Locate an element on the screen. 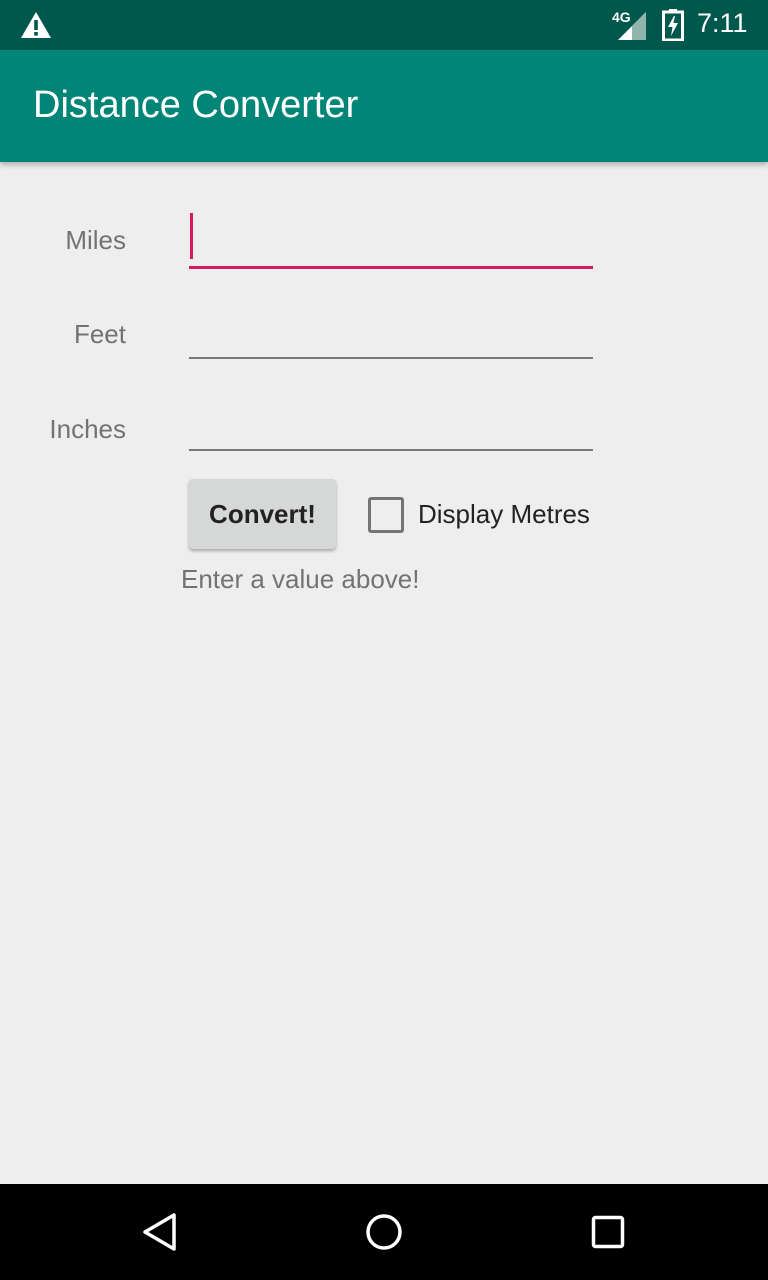 This screenshot has height=1280, width=768. text-cursor is located at coordinates (191, 236).